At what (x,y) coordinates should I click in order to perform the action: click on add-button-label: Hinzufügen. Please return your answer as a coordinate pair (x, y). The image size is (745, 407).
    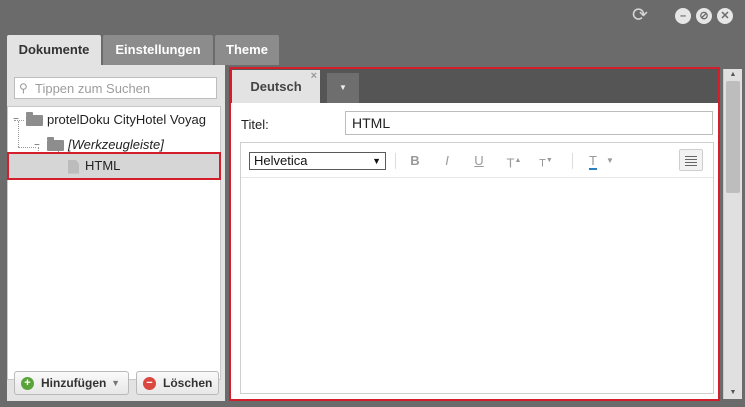
    Looking at the image, I should click on (74, 383).